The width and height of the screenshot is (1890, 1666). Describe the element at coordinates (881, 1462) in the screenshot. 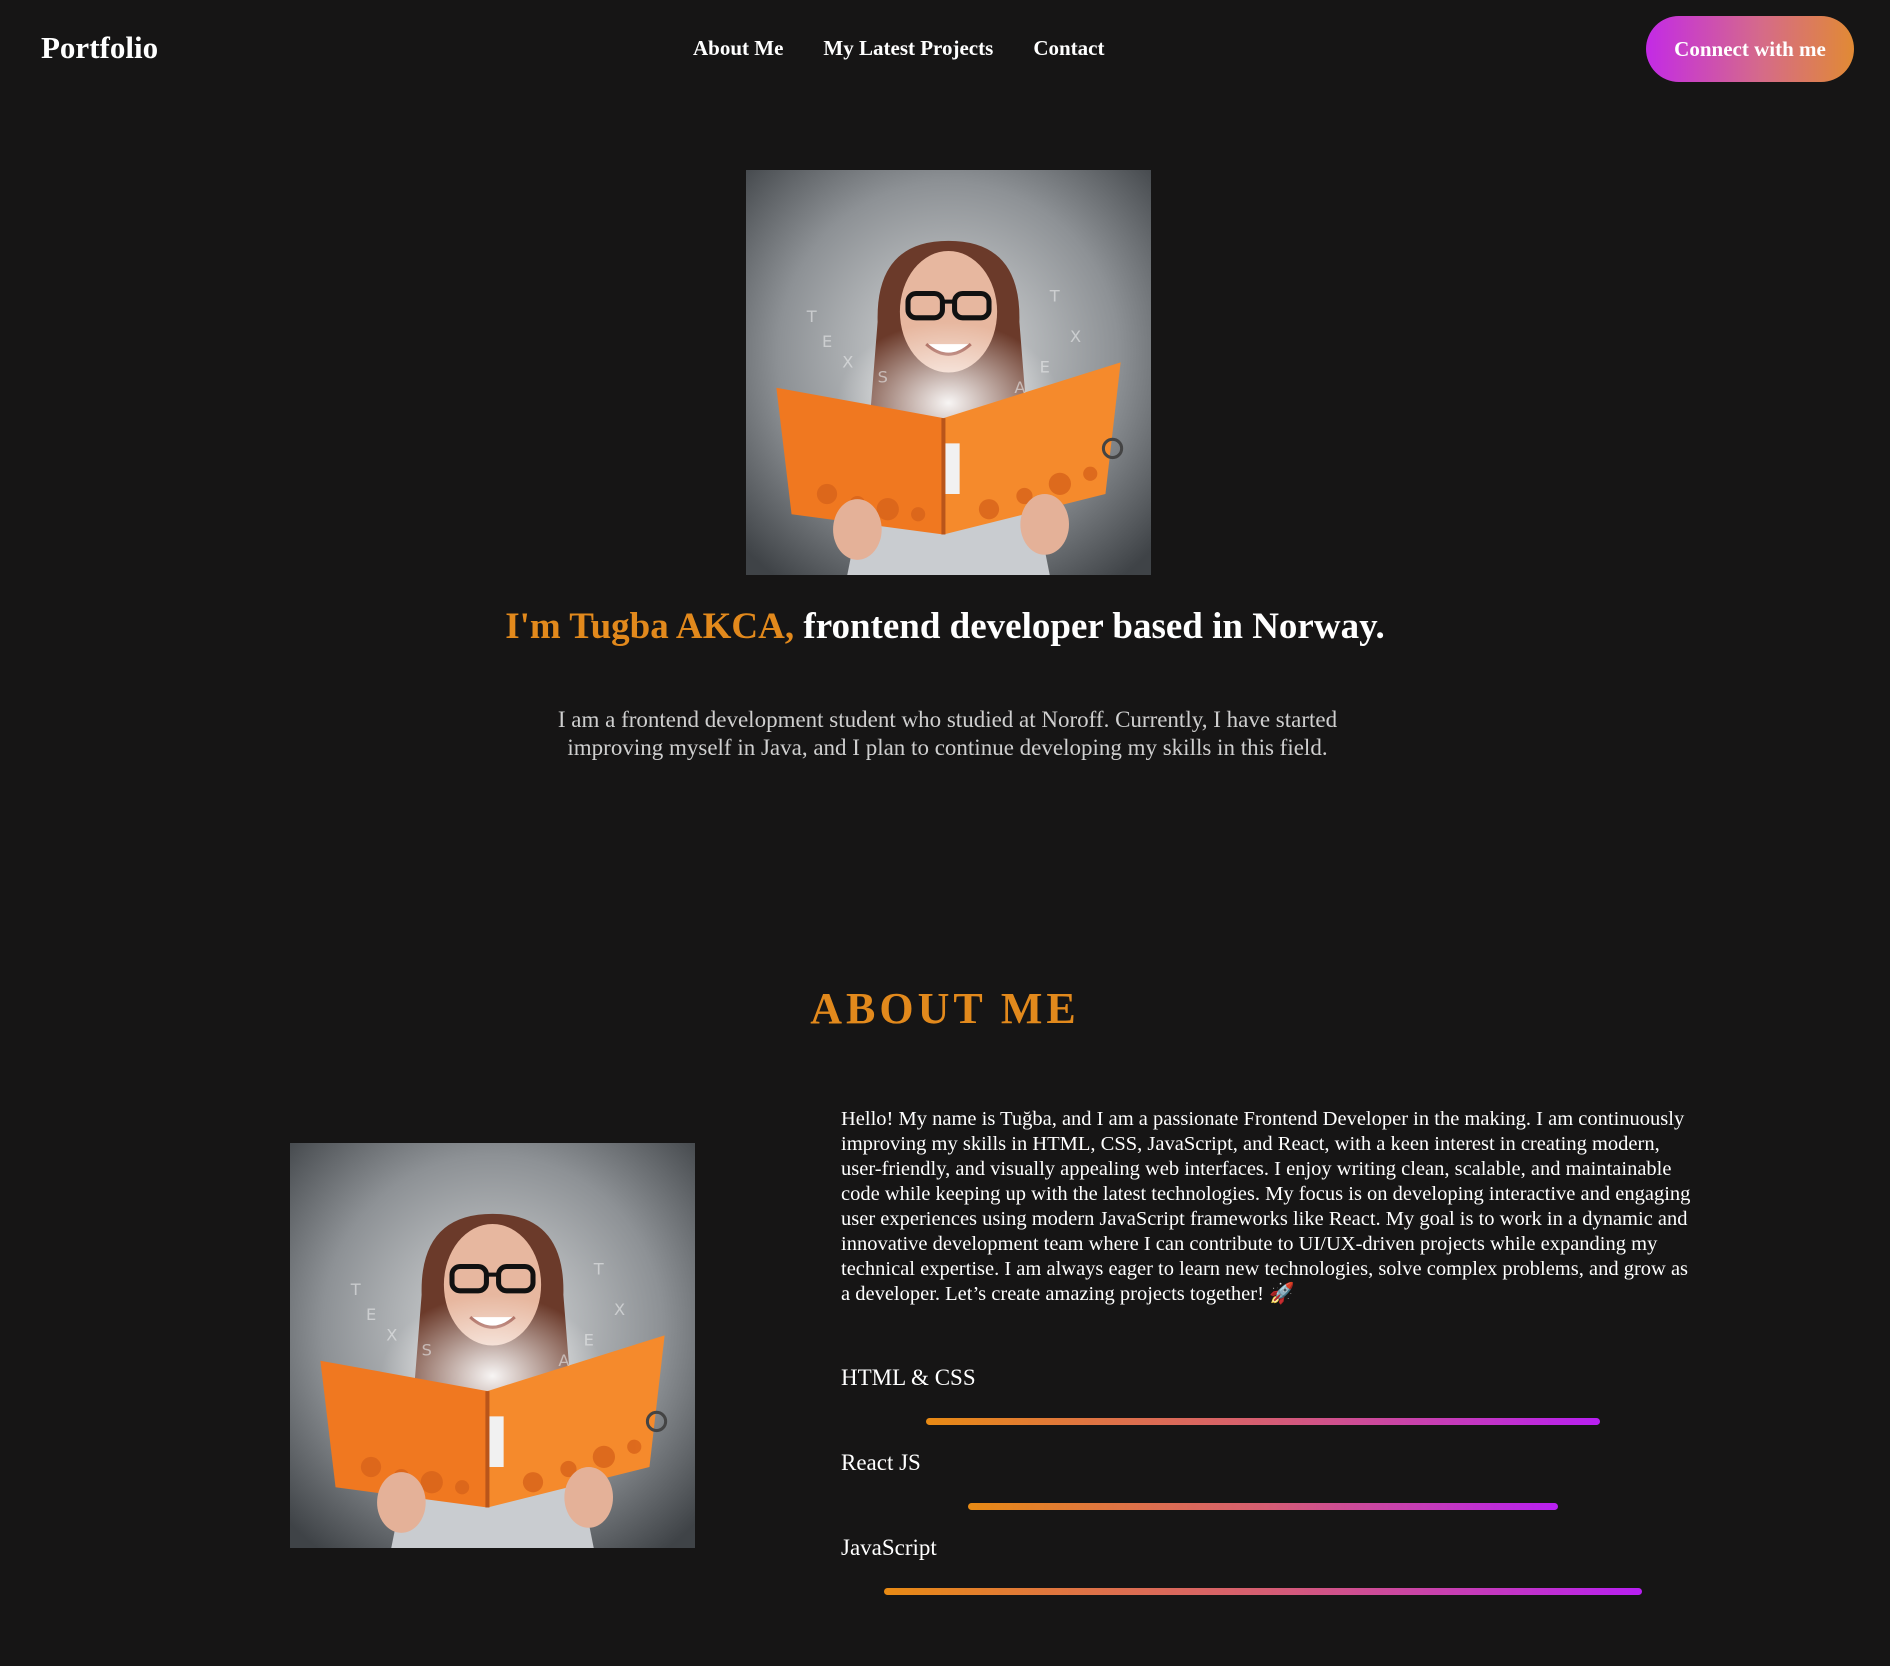

I see `skill-label-react-js: React JS` at that location.